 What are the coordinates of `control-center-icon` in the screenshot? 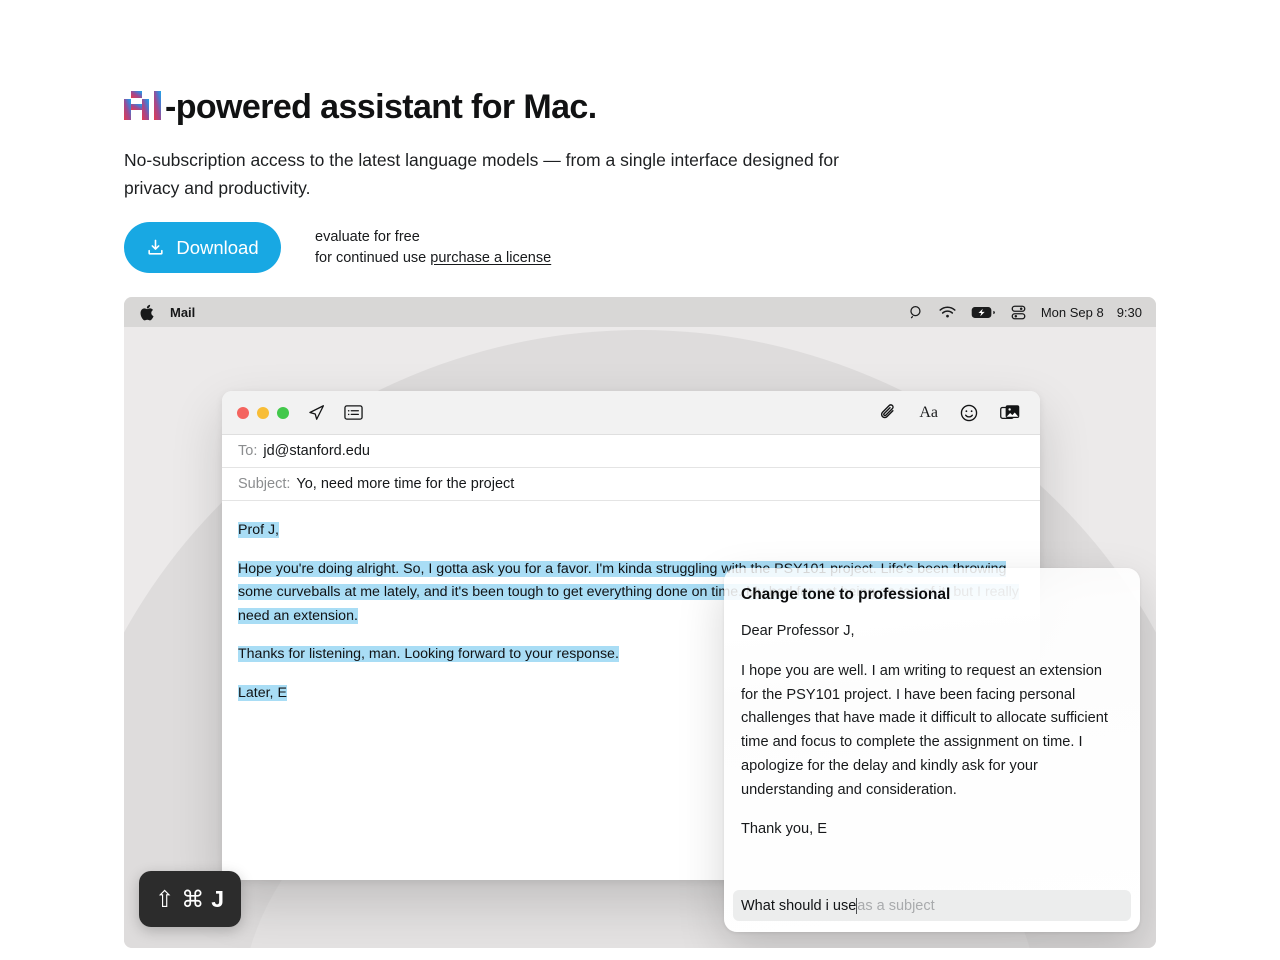 It's located at (1018, 312).